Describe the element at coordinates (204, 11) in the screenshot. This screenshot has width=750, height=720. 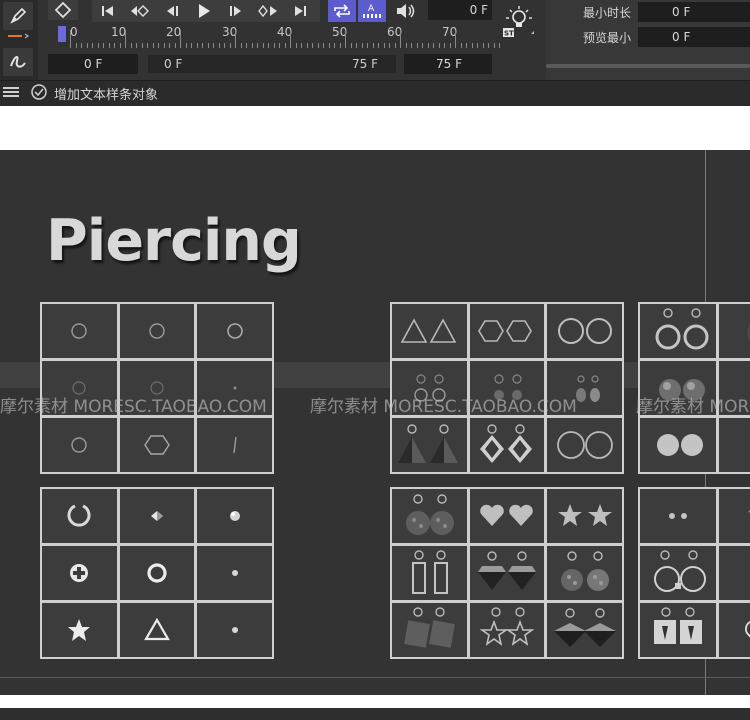
I see `play-button` at that location.